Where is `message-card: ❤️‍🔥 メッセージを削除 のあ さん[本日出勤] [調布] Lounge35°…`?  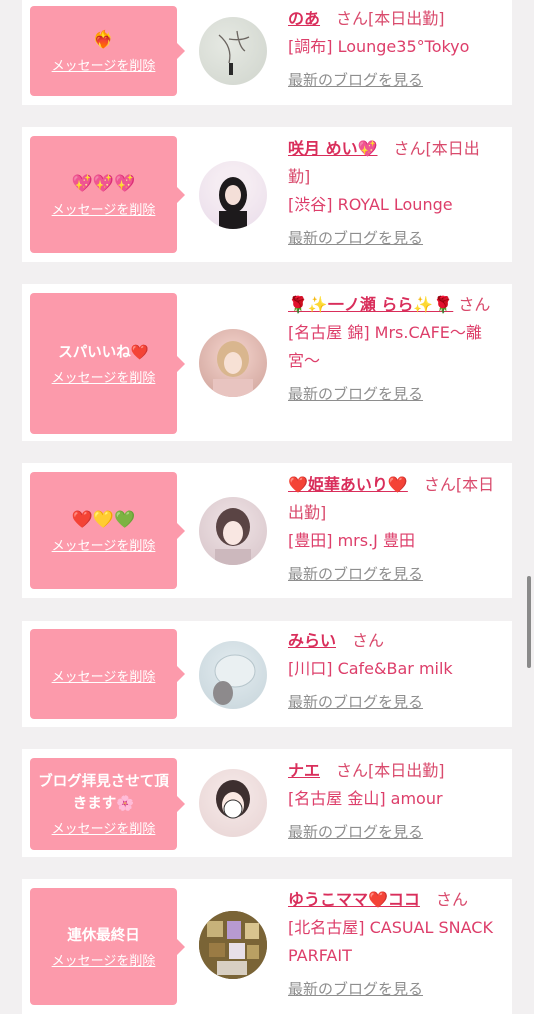 message-card: ❤️‍🔥 メッセージを削除 のあ さん[本日出勤] [調布] Lounge35°… is located at coordinates (267, 52).